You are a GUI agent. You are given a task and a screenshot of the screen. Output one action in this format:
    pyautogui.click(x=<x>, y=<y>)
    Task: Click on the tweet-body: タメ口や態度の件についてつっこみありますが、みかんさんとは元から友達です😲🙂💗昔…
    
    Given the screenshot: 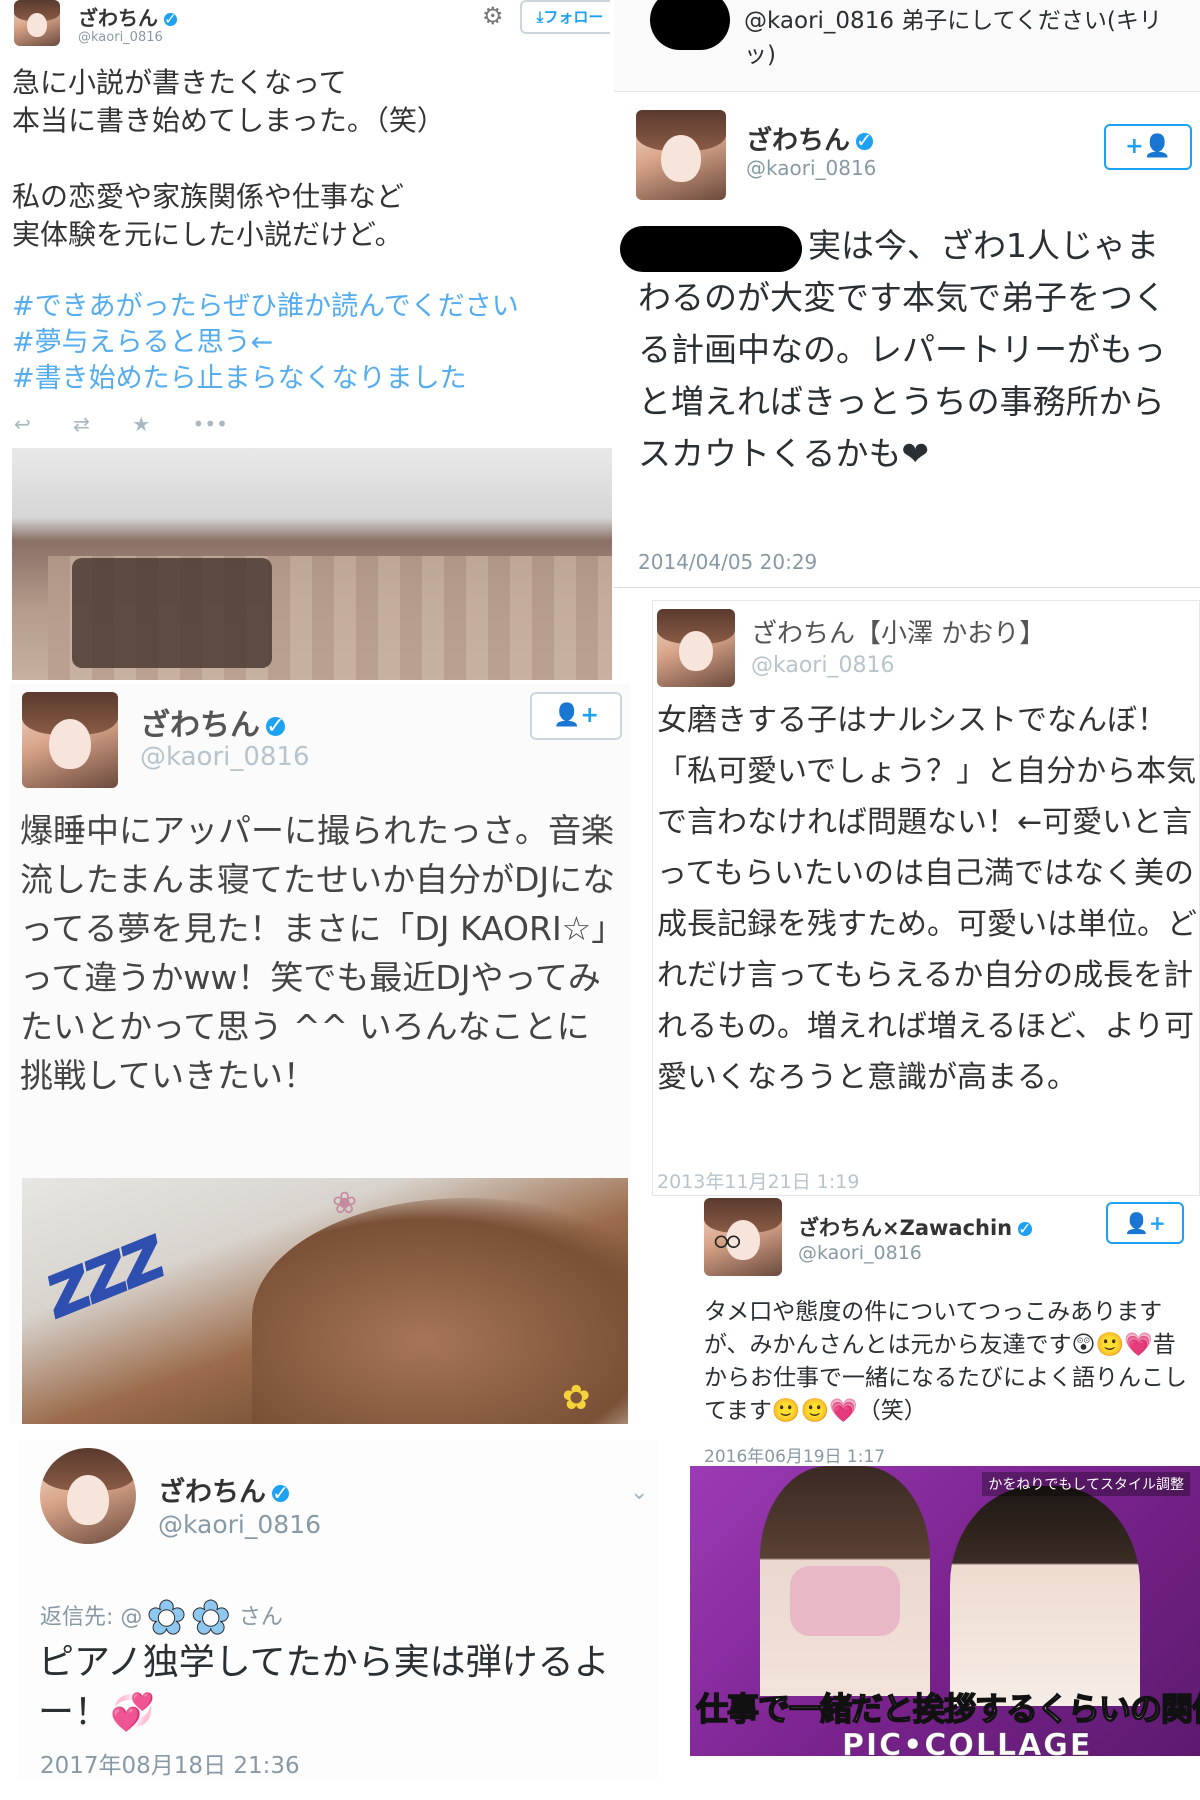 What is the action you would take?
    pyautogui.click(x=945, y=1361)
    